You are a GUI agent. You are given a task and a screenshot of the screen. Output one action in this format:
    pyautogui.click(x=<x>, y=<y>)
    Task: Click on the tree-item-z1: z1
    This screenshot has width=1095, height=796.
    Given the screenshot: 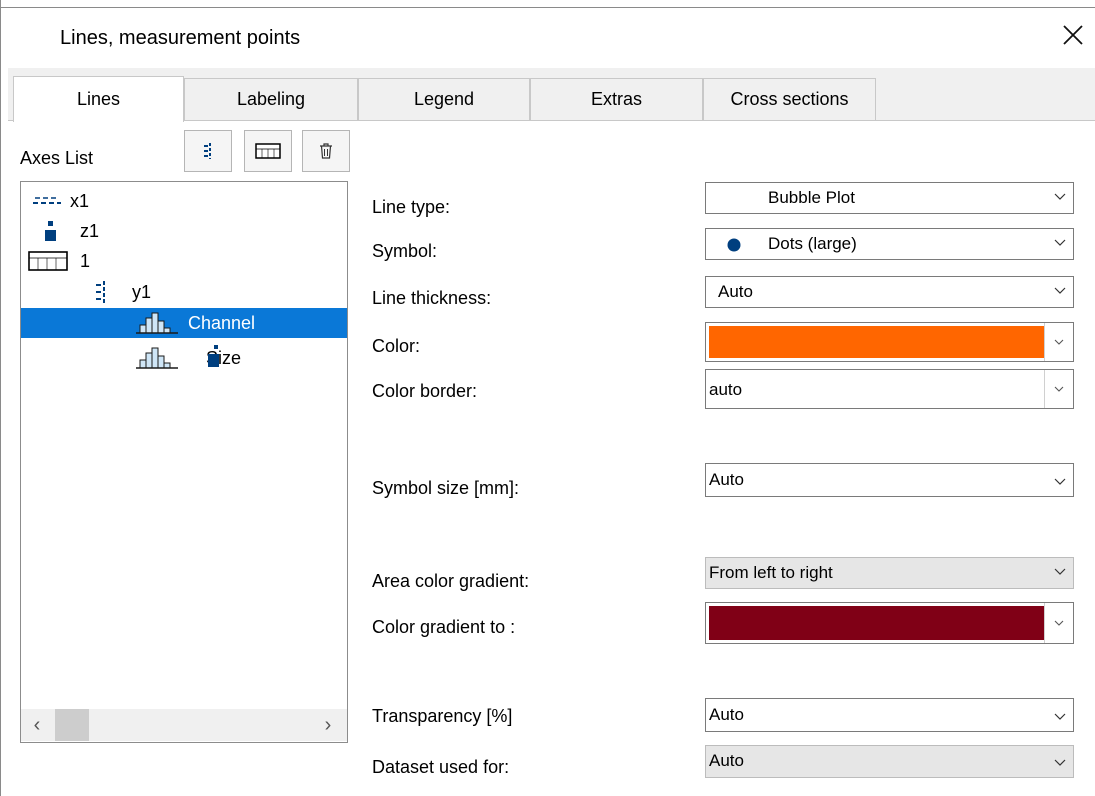 What is the action you would take?
    pyautogui.click(x=71, y=231)
    